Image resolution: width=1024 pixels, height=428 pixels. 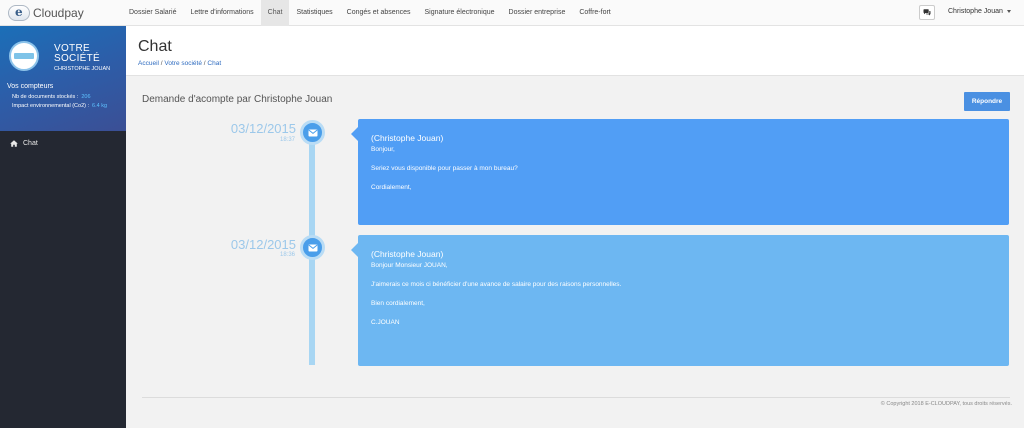 I want to click on page-header: Chat Accueil / Votre société / Chat, so click(x=575, y=51).